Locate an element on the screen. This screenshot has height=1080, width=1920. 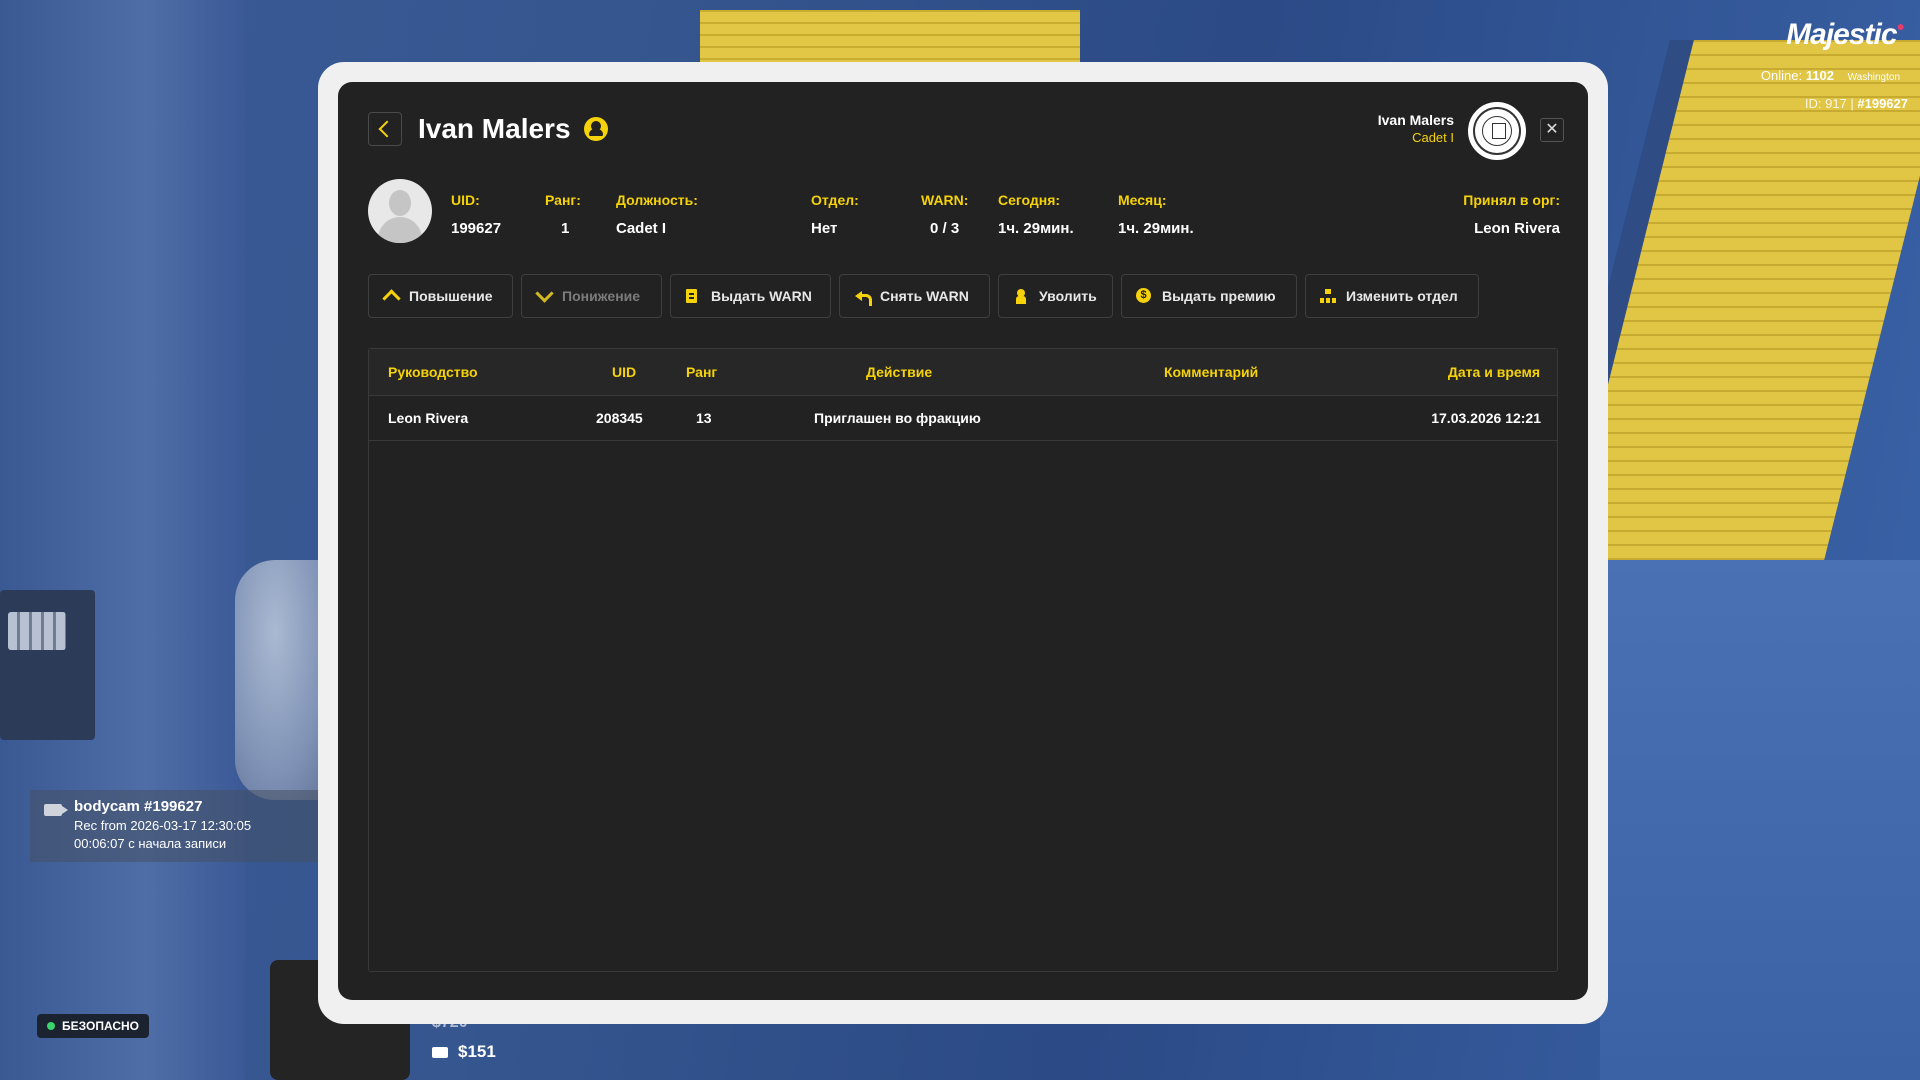
cell-leader: Leon Rivera is located at coordinates (428, 418).